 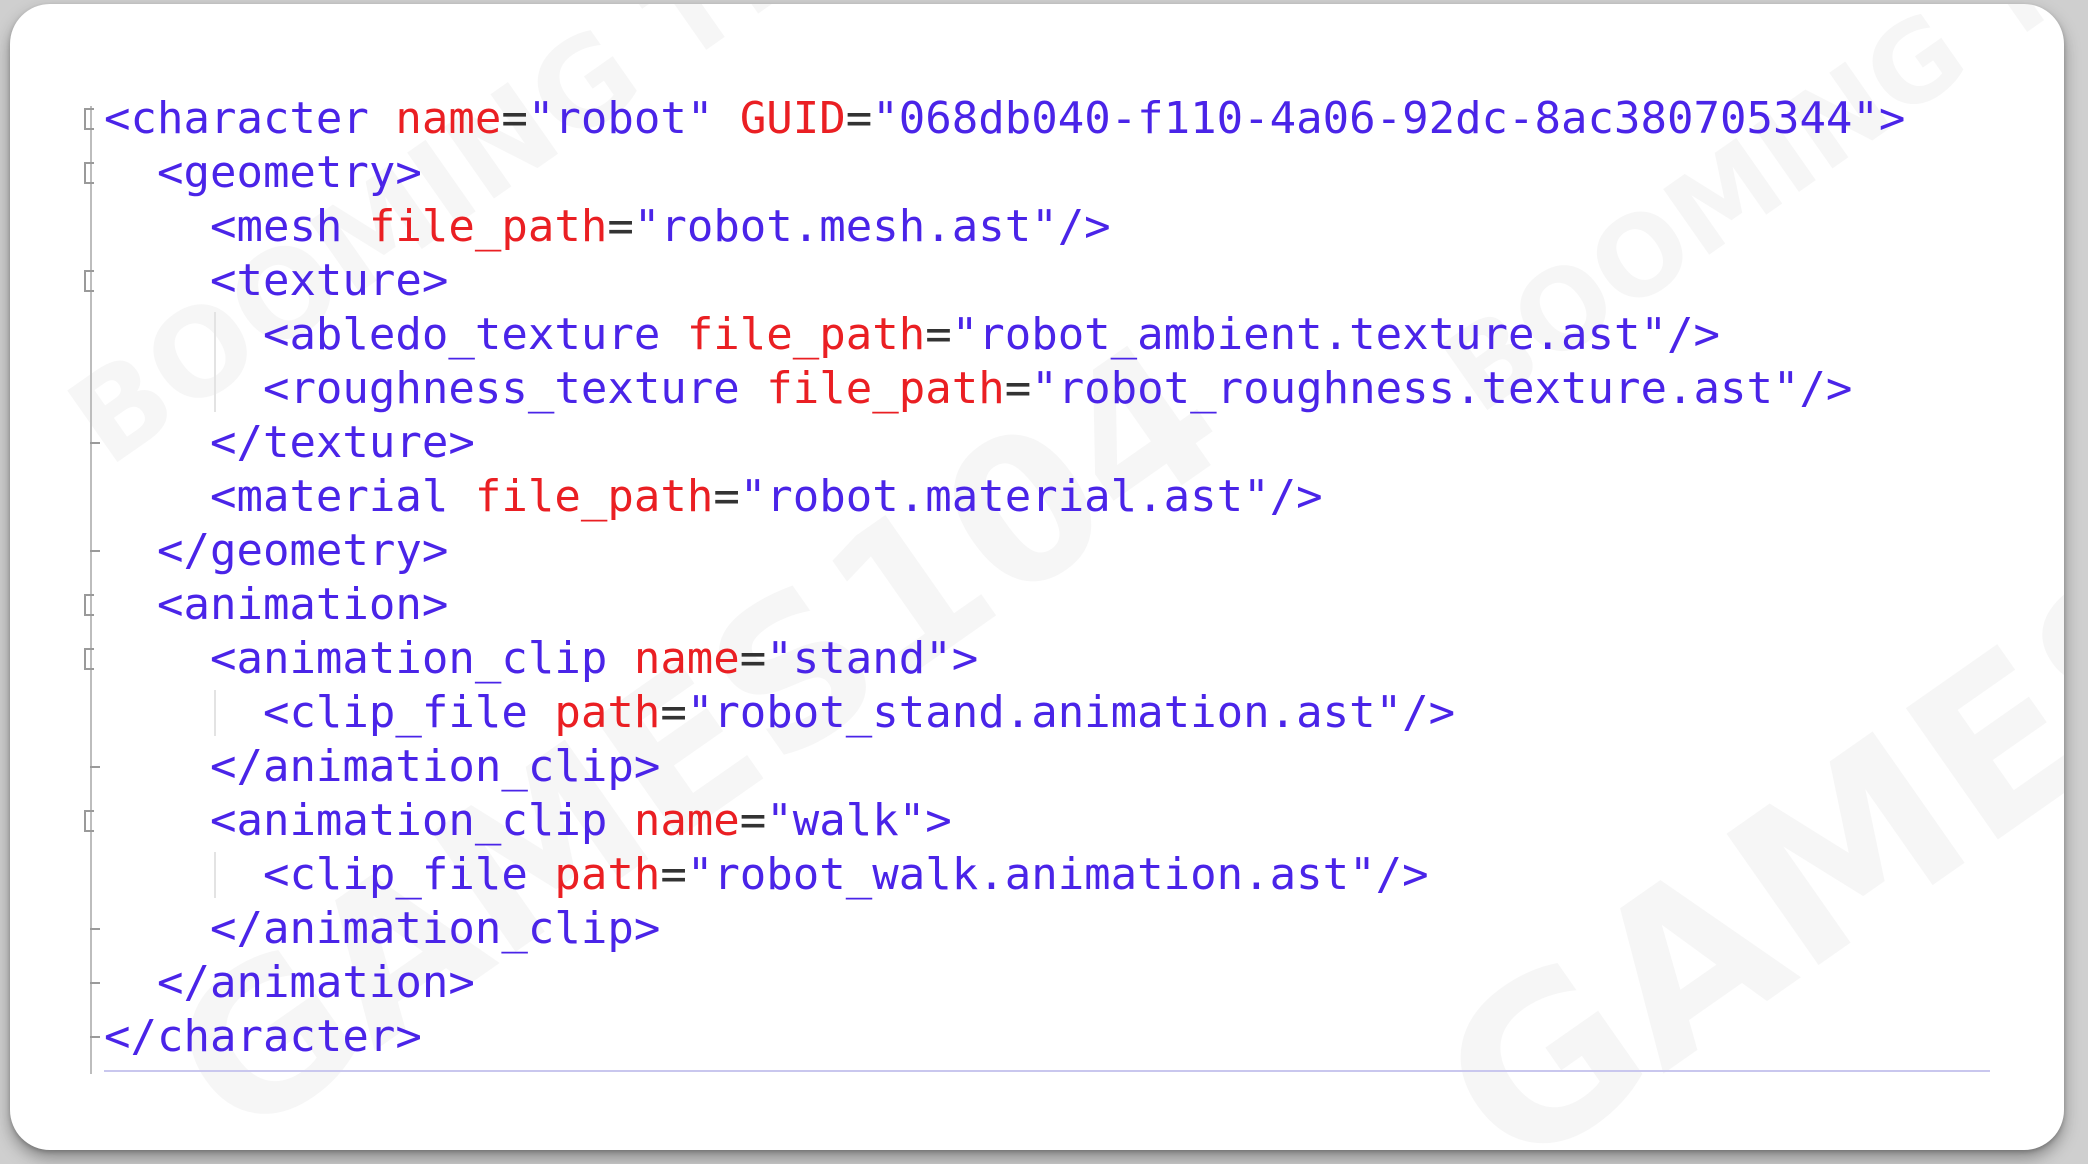 What do you see at coordinates (302, 550) in the screenshot?
I see `xml-tag: </geometry>` at bounding box center [302, 550].